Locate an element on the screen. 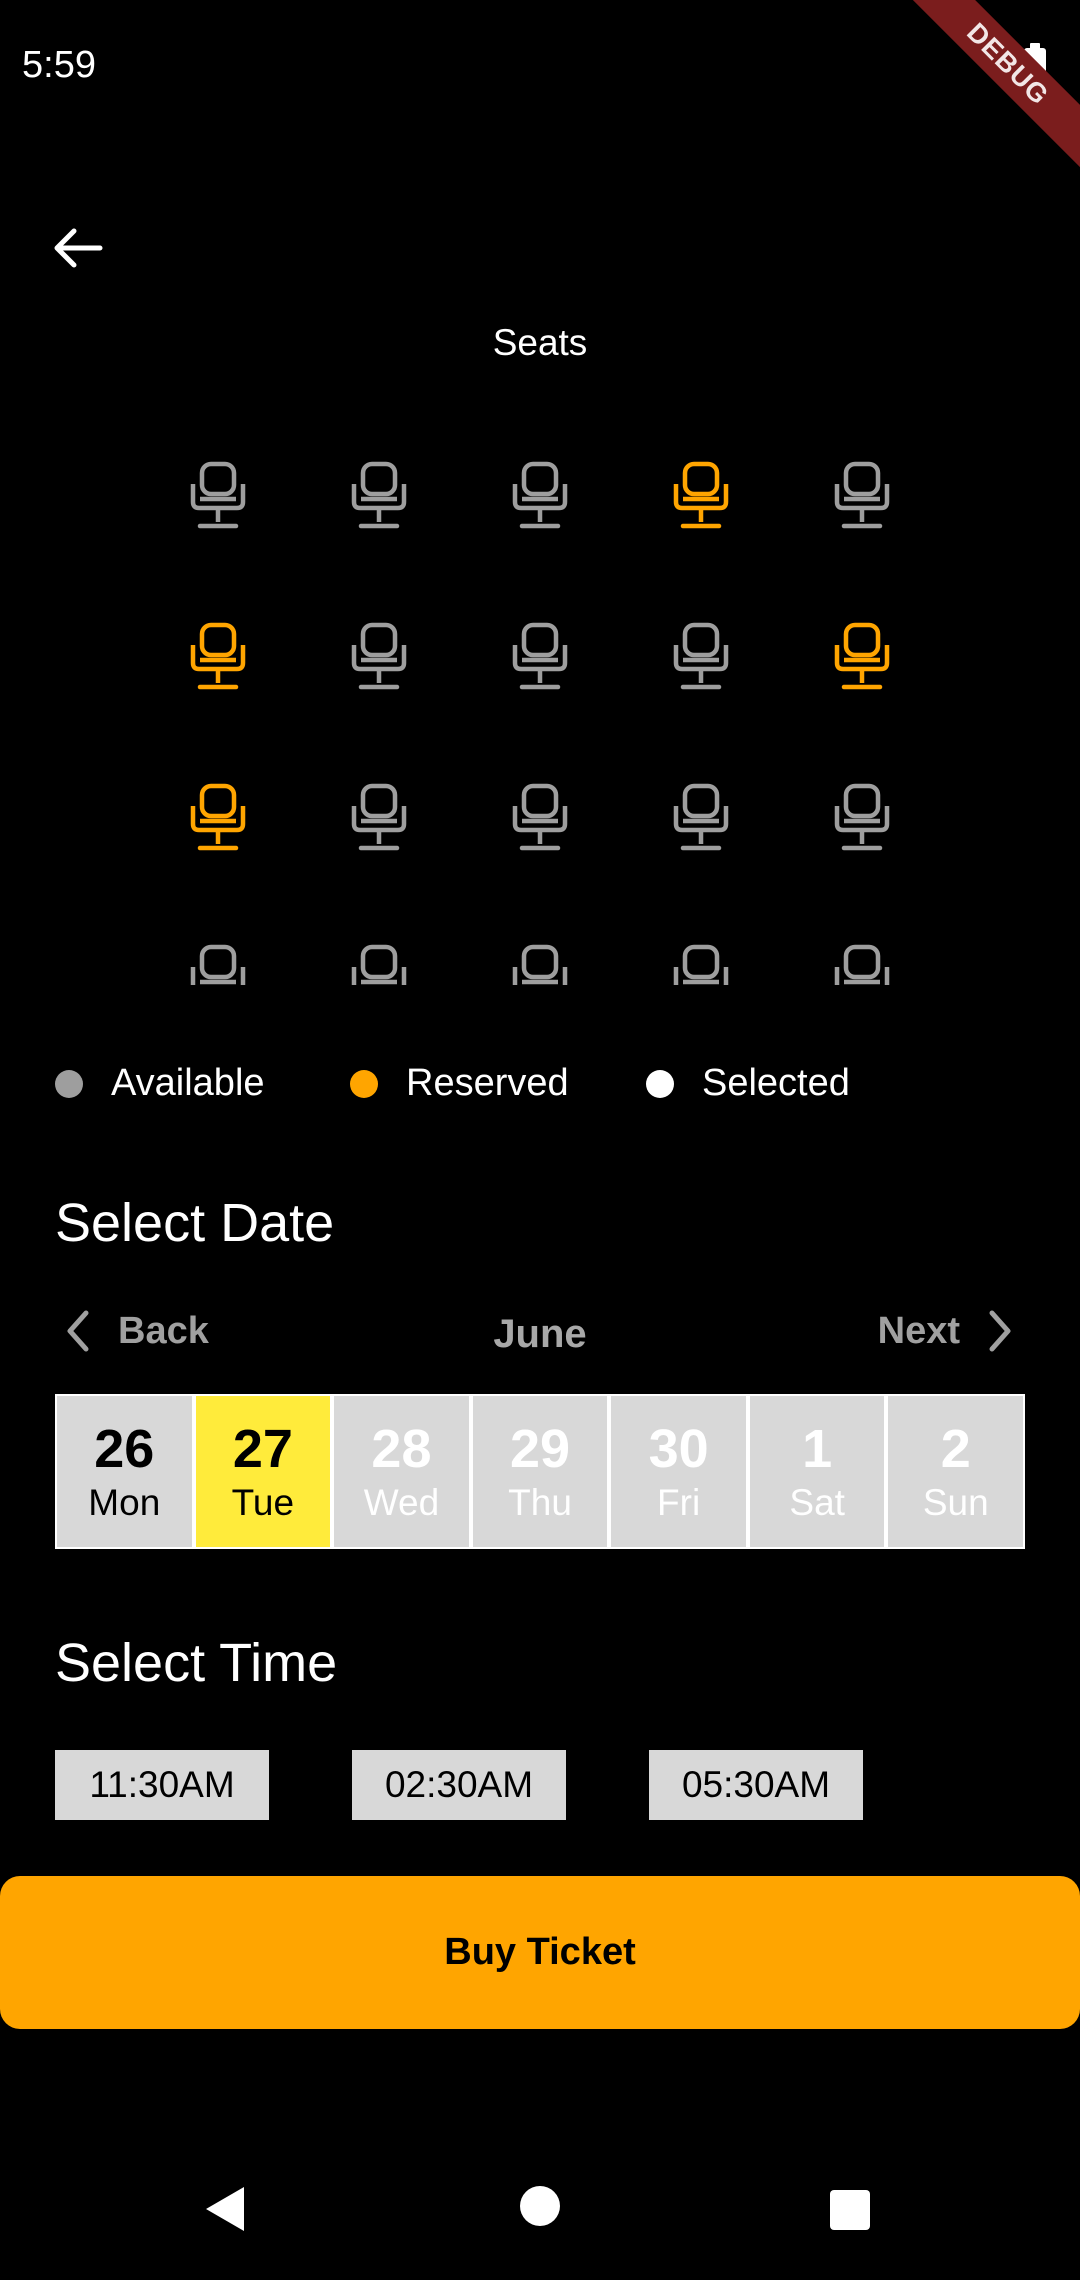 The image size is (1080, 2280). legend-selected: Selected is located at coordinates (748, 1083).